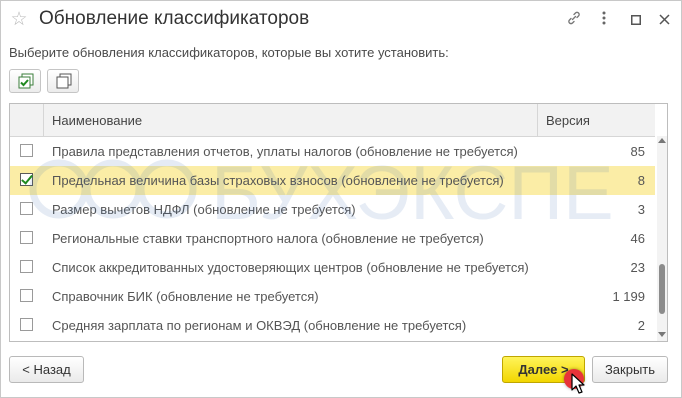 Image resolution: width=682 pixels, height=398 pixels. Describe the element at coordinates (628, 296) in the screenshot. I see `row-version: 1 199` at that location.